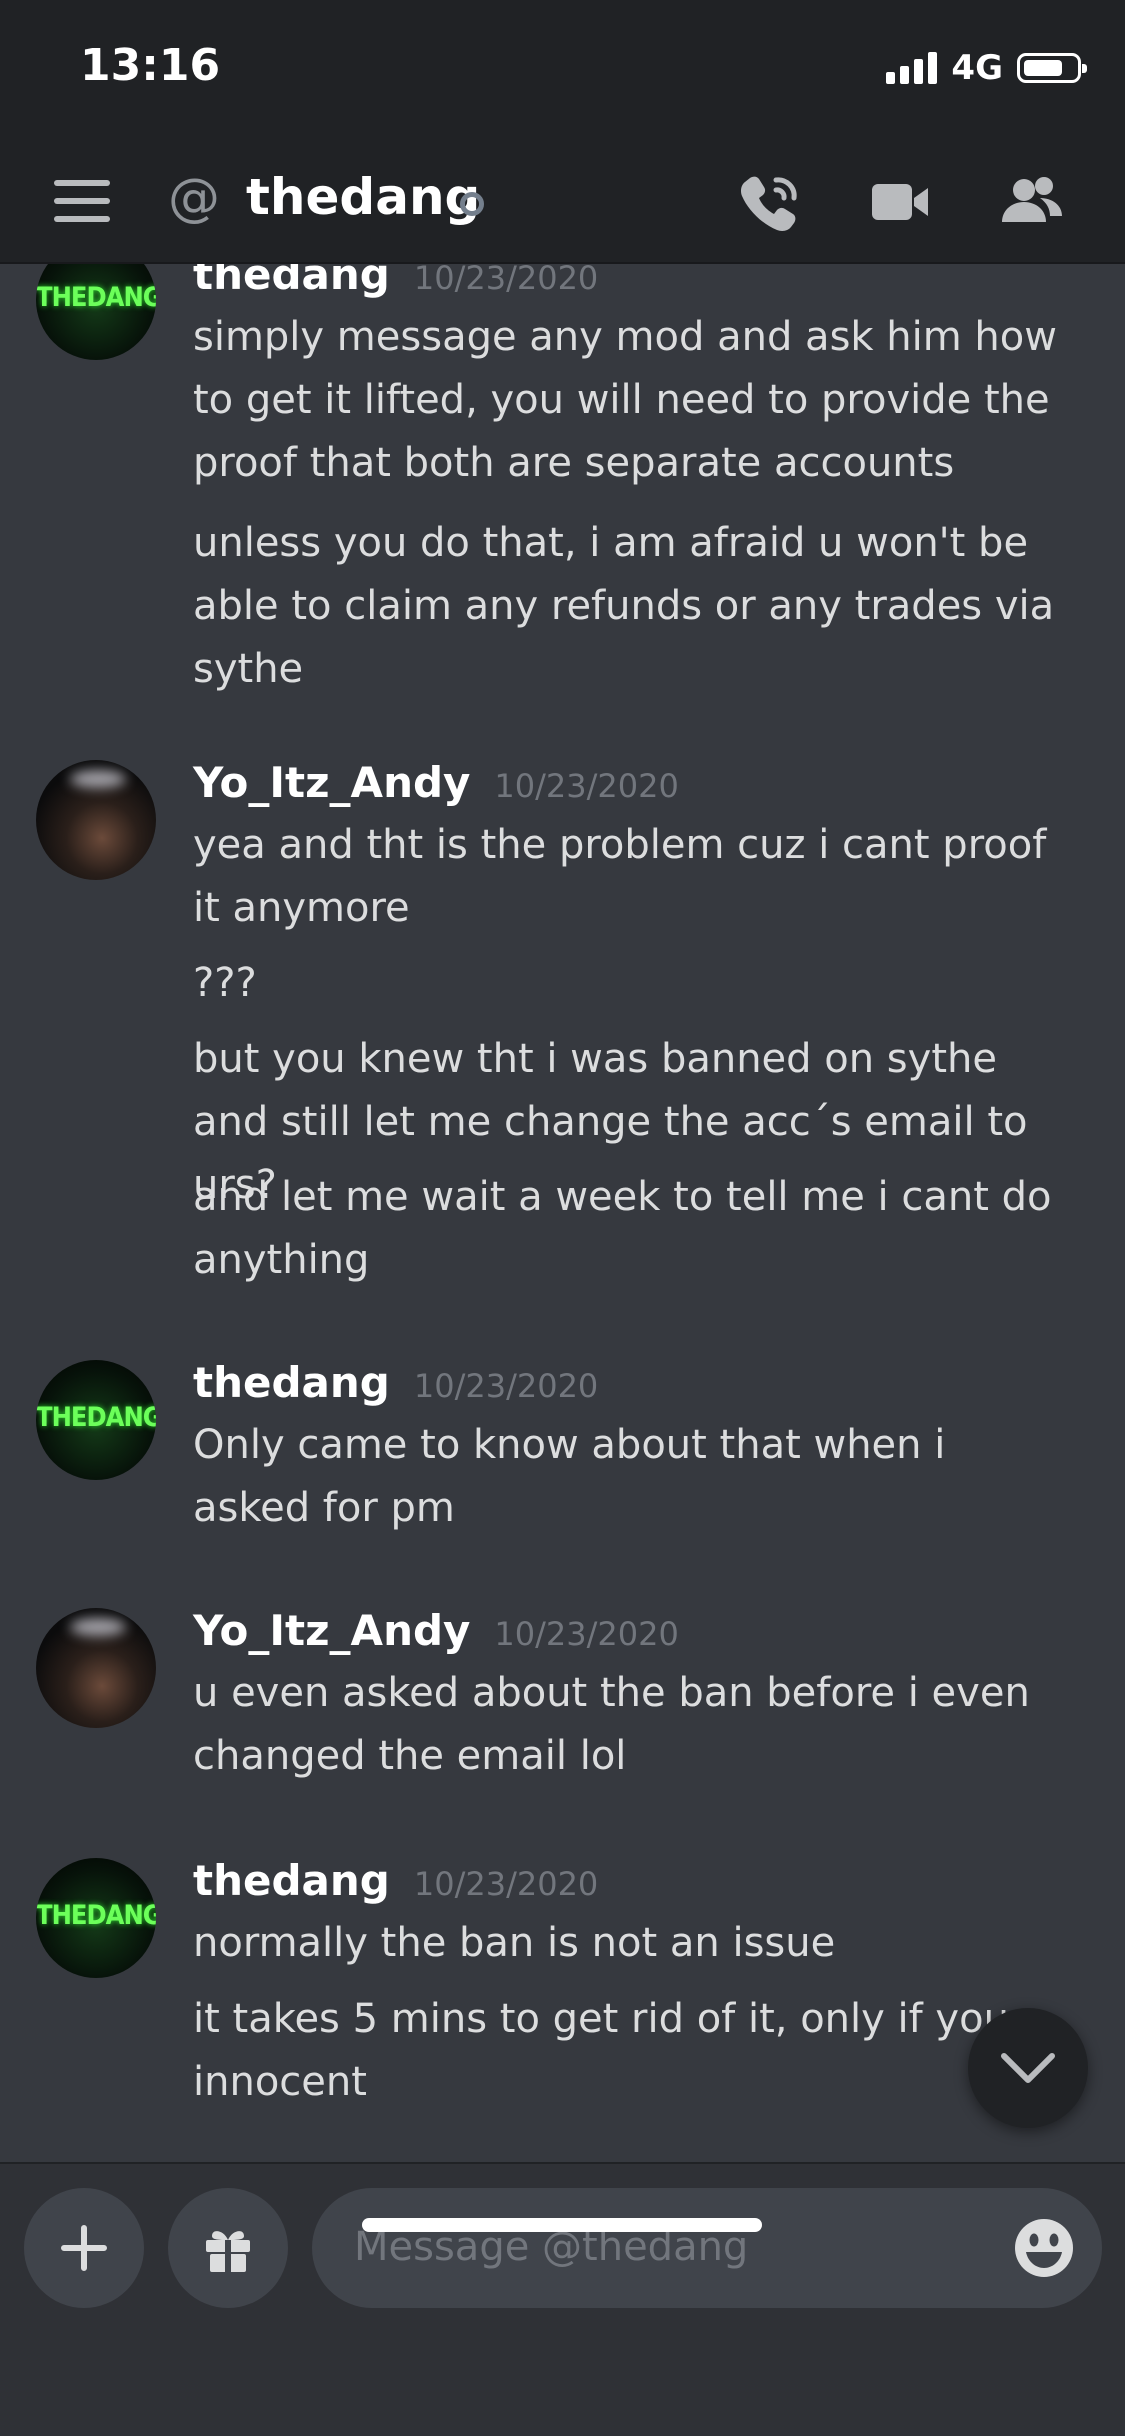 The image size is (1125, 2436). Describe the element at coordinates (977, 68) in the screenshot. I see `network-type: 4G` at that location.